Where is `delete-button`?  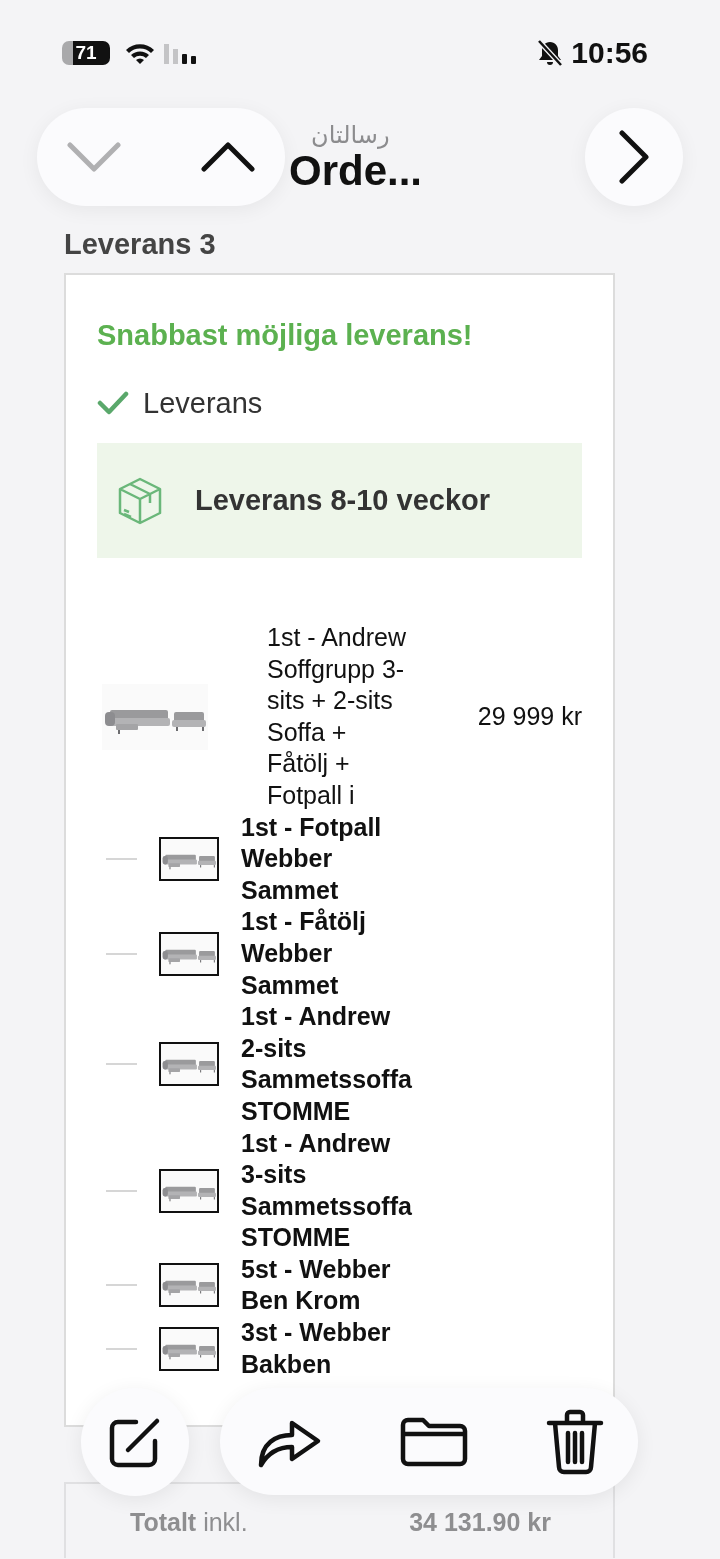 delete-button is located at coordinates (575, 1441).